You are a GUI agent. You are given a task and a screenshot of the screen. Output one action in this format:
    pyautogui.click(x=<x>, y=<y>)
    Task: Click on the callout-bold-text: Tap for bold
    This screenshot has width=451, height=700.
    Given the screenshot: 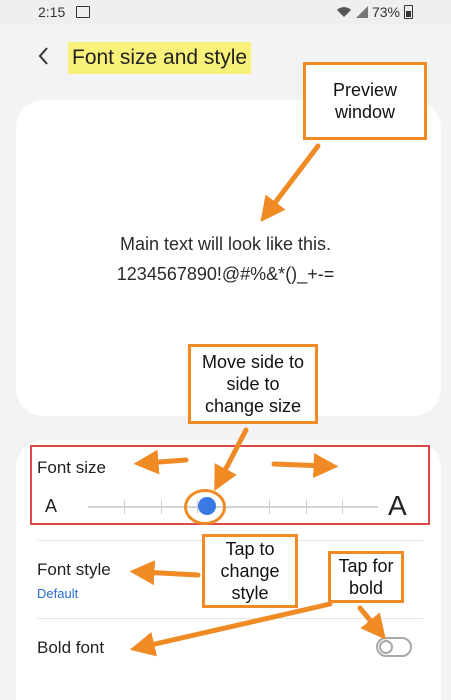 What is the action you would take?
    pyautogui.click(x=366, y=577)
    